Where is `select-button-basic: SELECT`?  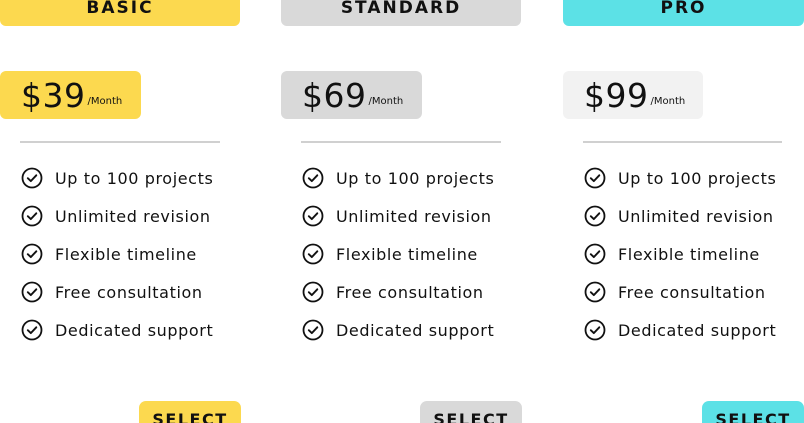 select-button-basic: SELECT is located at coordinates (190, 412).